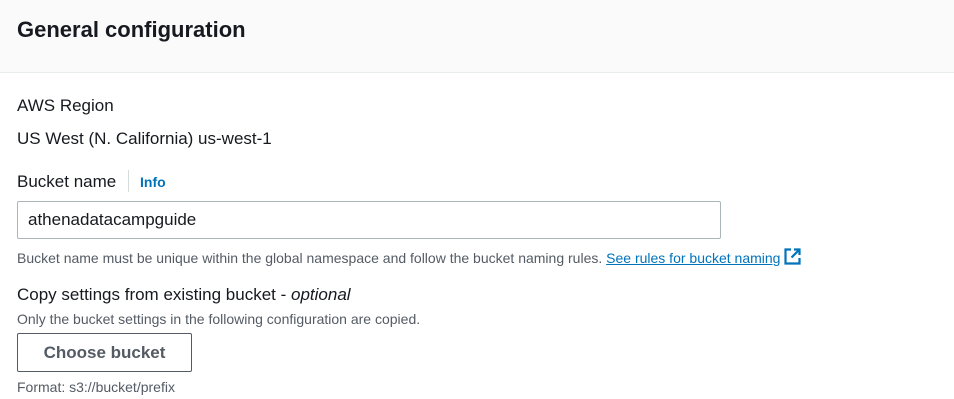  What do you see at coordinates (153, 182) in the screenshot?
I see `bucket-name-info-link: Info` at bounding box center [153, 182].